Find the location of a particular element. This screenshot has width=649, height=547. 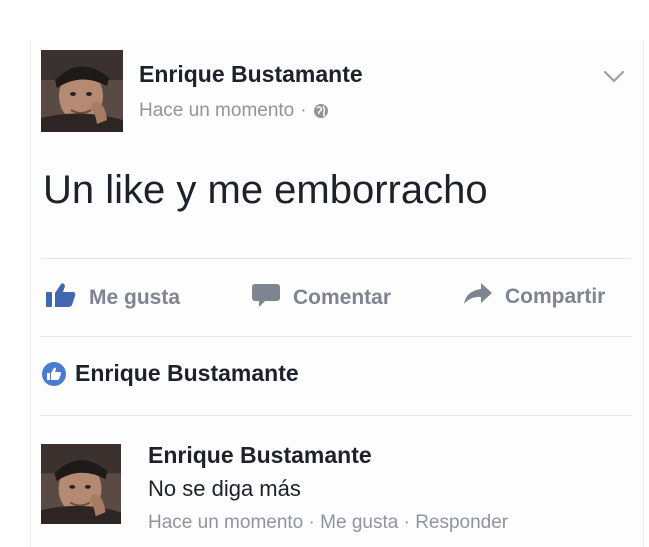

post-meta: Hace un momento · is located at coordinates (234, 111).